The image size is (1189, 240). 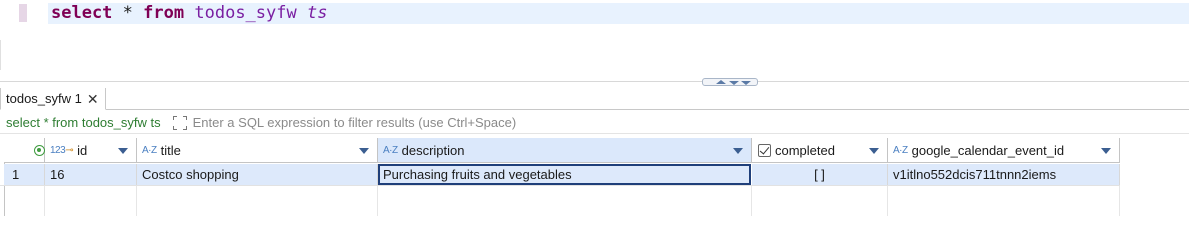 I want to click on line-marker, so click(x=23, y=13).